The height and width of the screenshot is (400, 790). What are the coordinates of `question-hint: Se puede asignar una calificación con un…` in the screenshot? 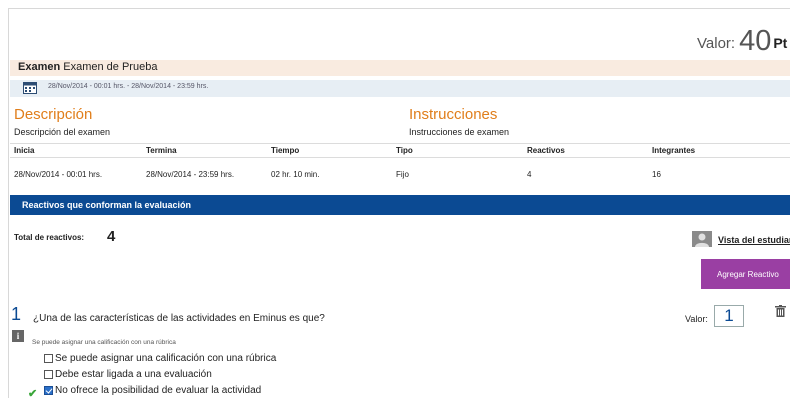 It's located at (104, 342).